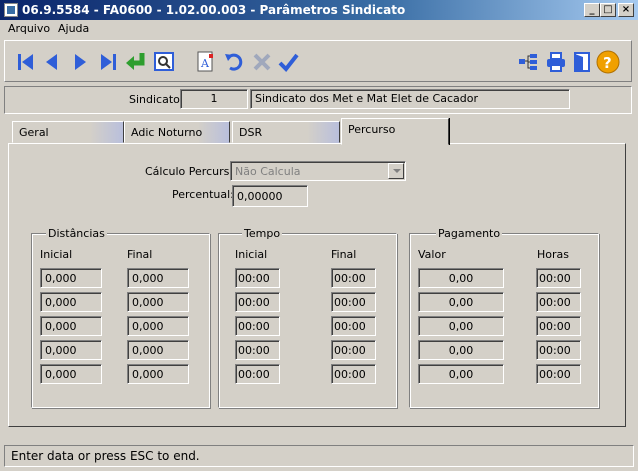 The image size is (638, 471). I want to click on sindicato-code-field: 1, so click(214, 99).